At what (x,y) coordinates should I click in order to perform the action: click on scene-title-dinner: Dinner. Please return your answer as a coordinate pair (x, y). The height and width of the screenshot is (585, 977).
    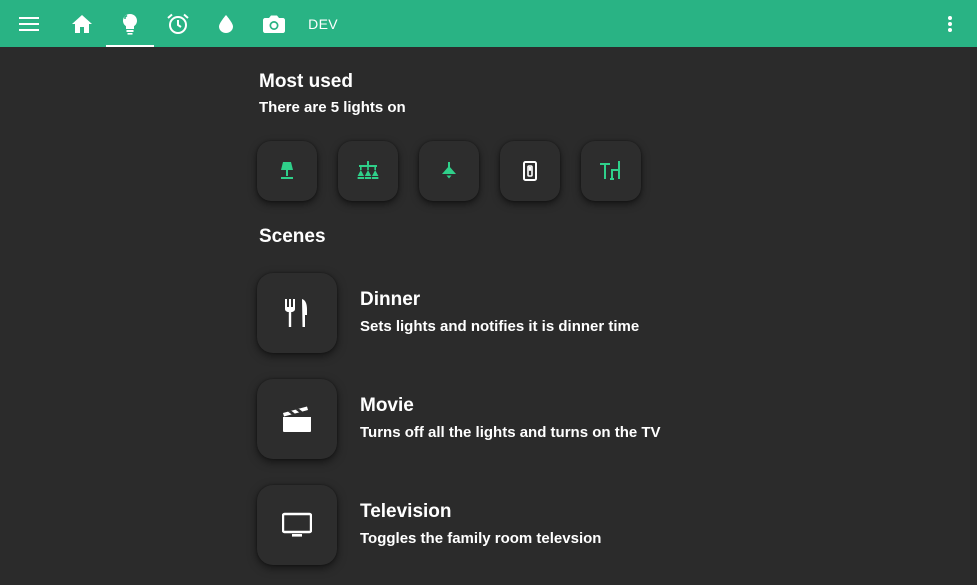
    Looking at the image, I should click on (390, 299).